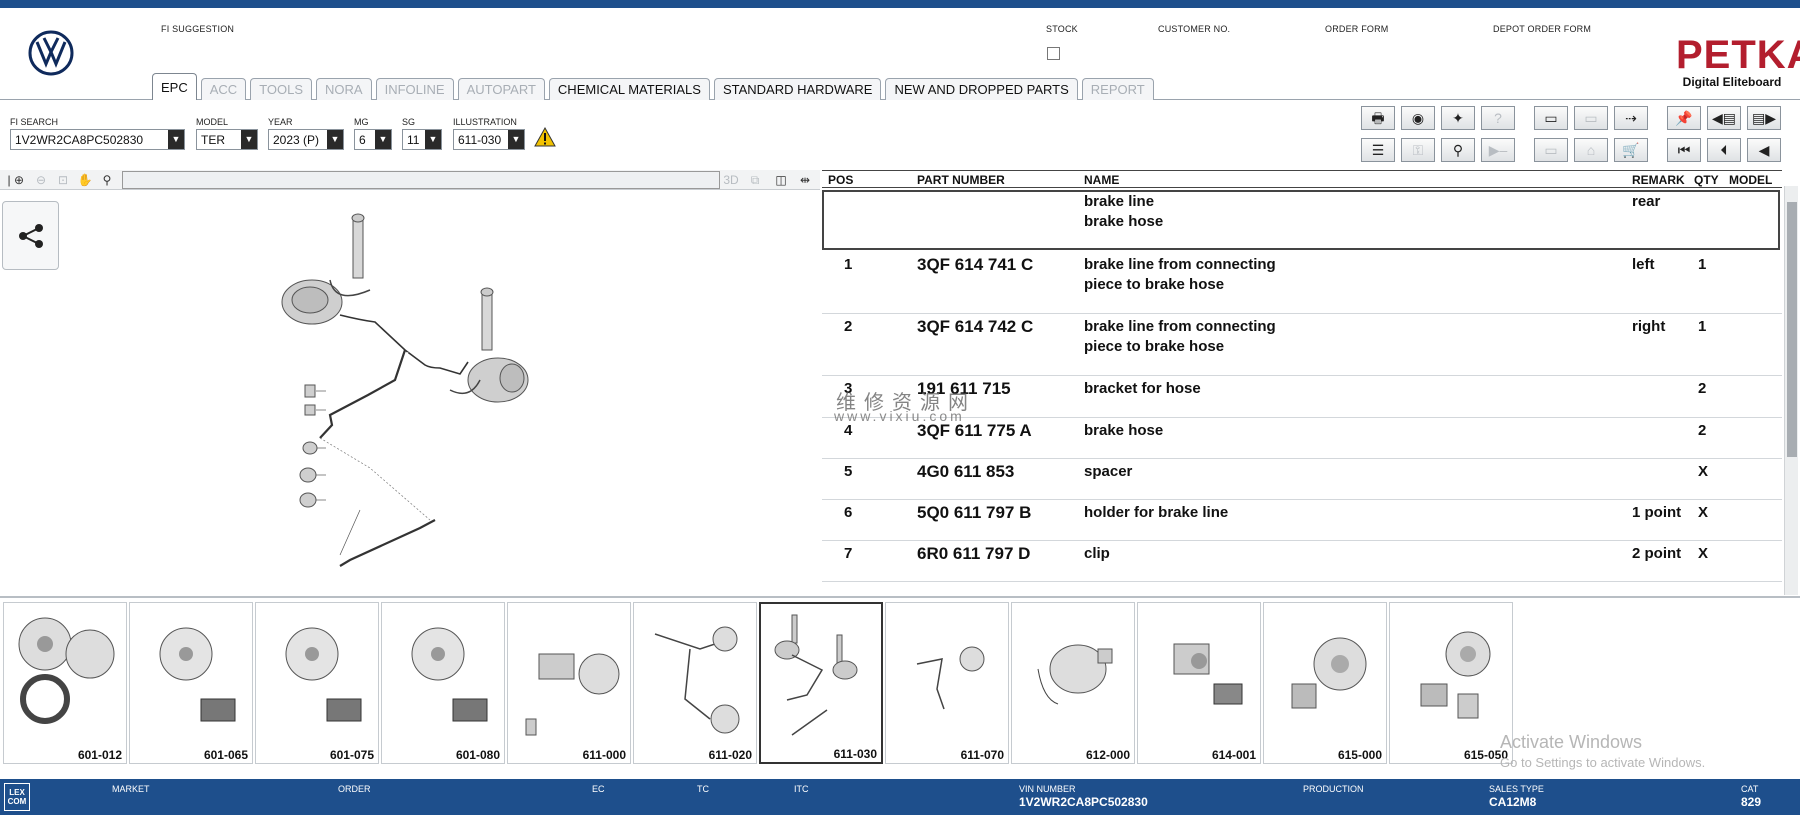 The width and height of the screenshot is (1800, 815). Describe the element at coordinates (296, 139) in the screenshot. I see `year-value: 2023 (P)` at that location.